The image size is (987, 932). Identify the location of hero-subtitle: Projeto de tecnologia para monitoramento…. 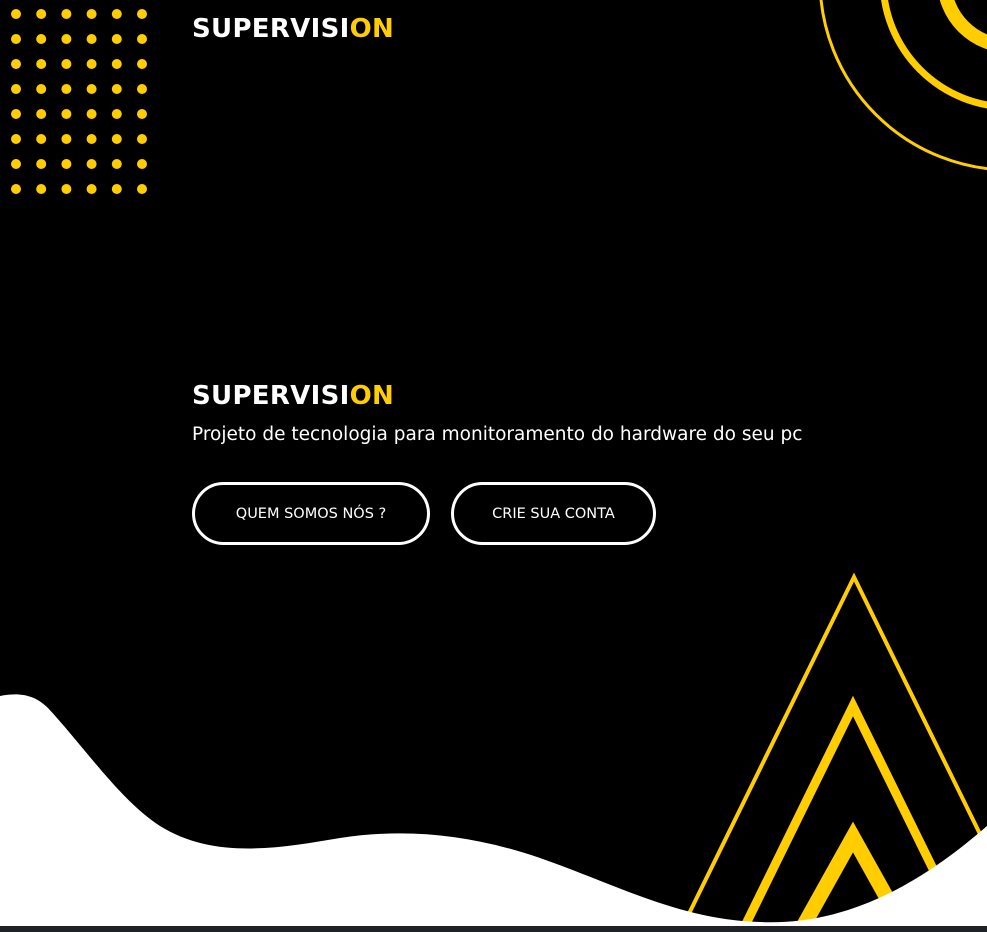
(497, 434).